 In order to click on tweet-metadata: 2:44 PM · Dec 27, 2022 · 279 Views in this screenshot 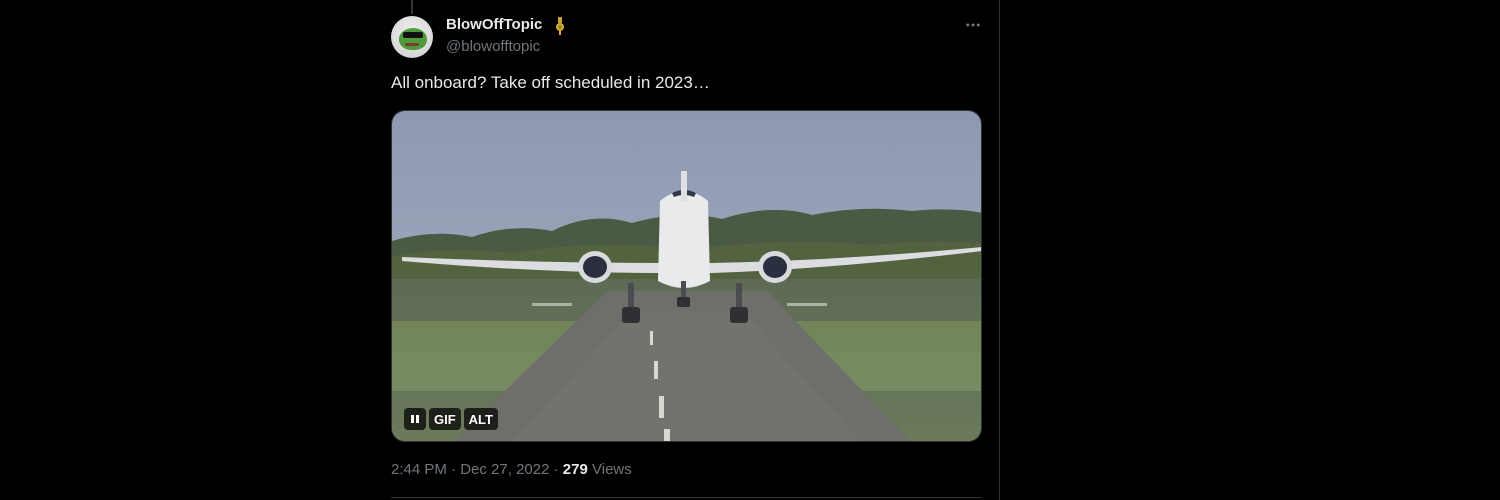, I will do `click(511, 469)`.